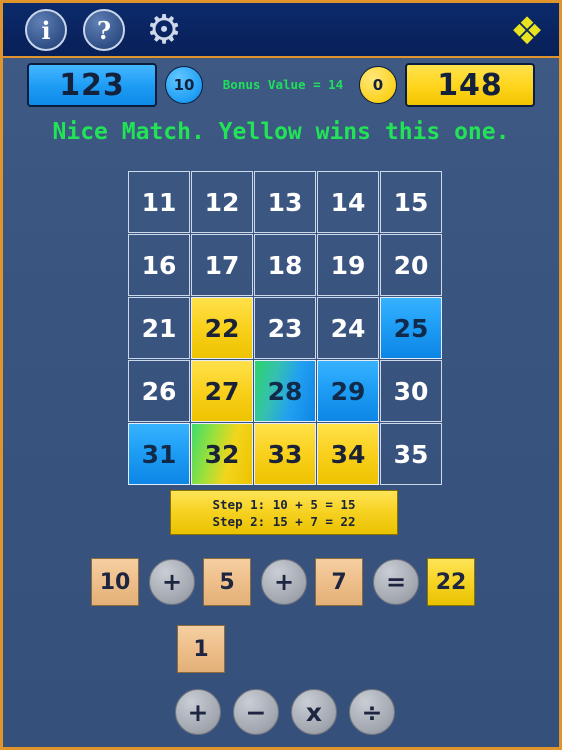  I want to click on puzzle-piece-icon: ❖, so click(527, 31).